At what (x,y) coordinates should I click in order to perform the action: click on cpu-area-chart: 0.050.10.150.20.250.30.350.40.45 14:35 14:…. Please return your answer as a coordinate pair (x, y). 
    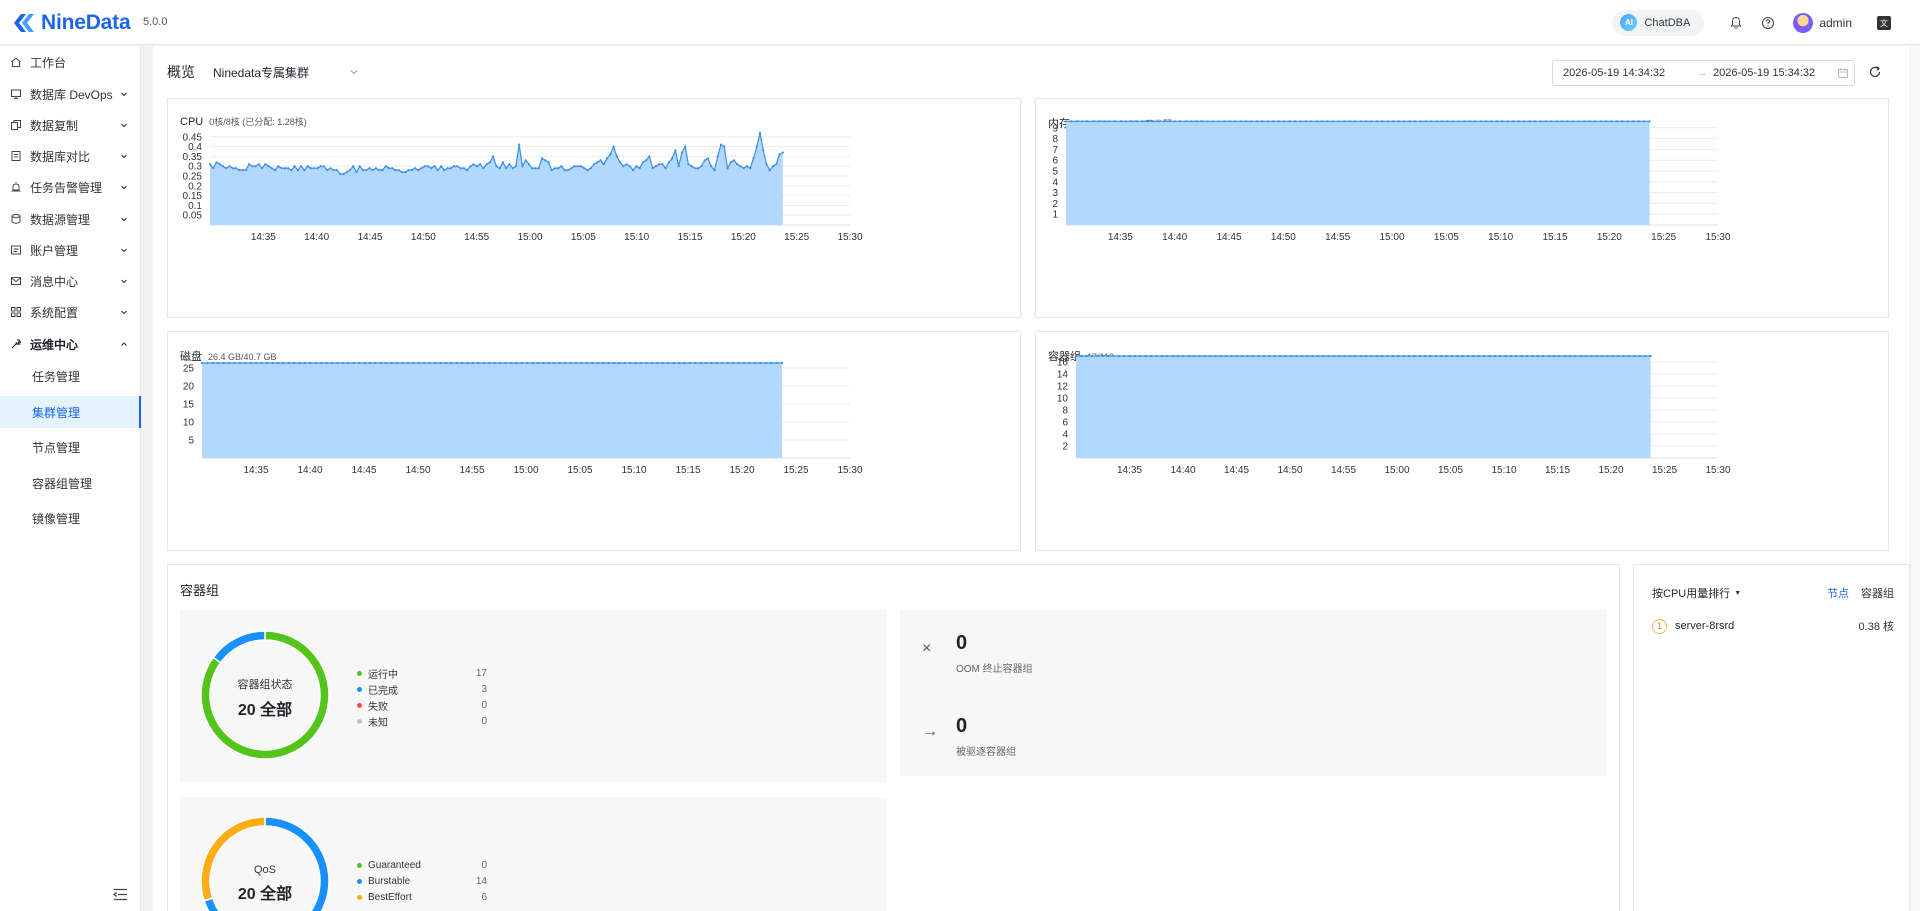
    Looking at the image, I should click on (595, 209).